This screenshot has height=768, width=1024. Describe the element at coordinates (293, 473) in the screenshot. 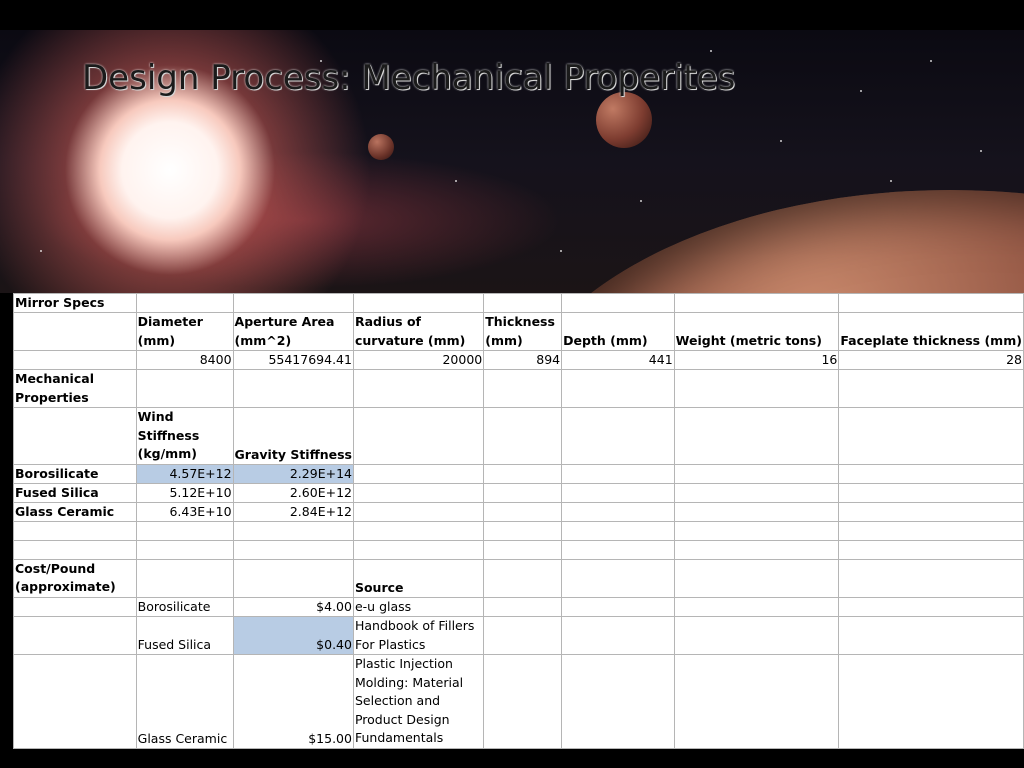

I see `gravity-stiffness-cell: 2.29E+14` at that location.